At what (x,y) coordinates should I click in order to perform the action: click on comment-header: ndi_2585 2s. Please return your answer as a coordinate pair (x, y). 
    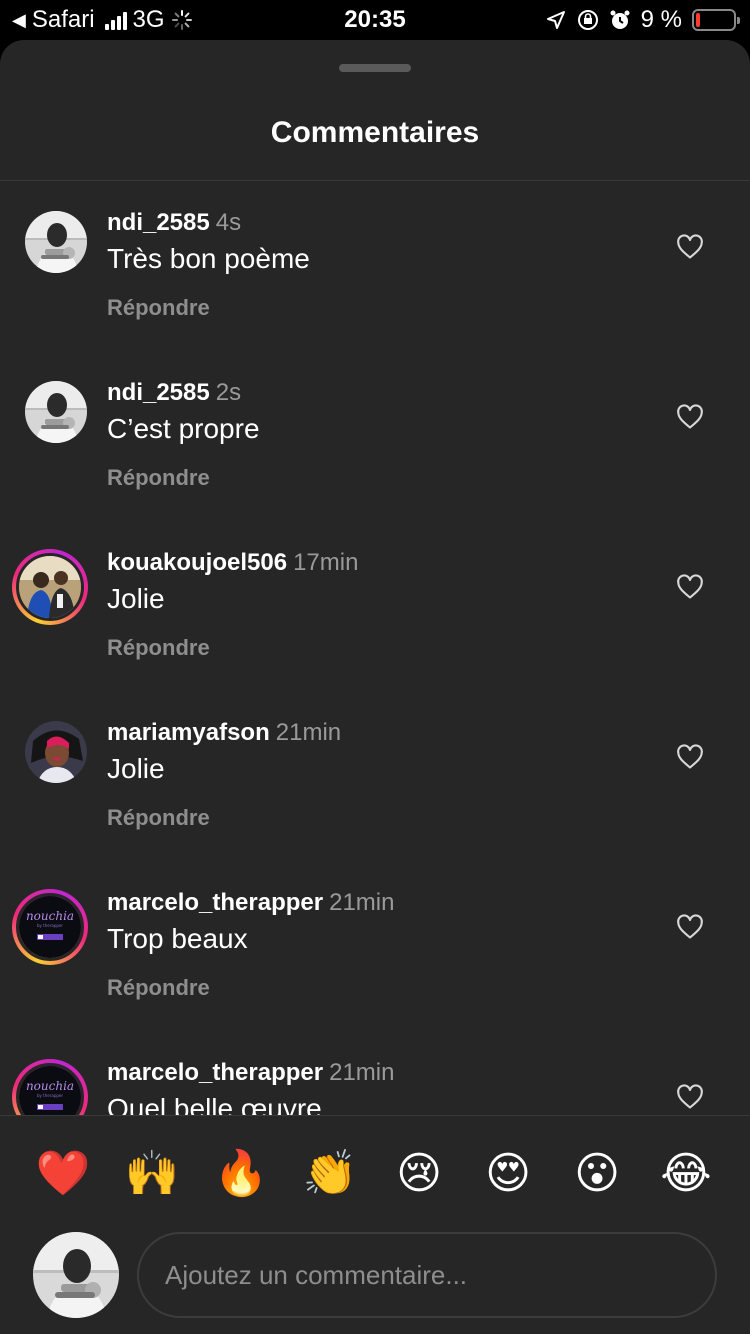
    Looking at the image, I should click on (174, 393).